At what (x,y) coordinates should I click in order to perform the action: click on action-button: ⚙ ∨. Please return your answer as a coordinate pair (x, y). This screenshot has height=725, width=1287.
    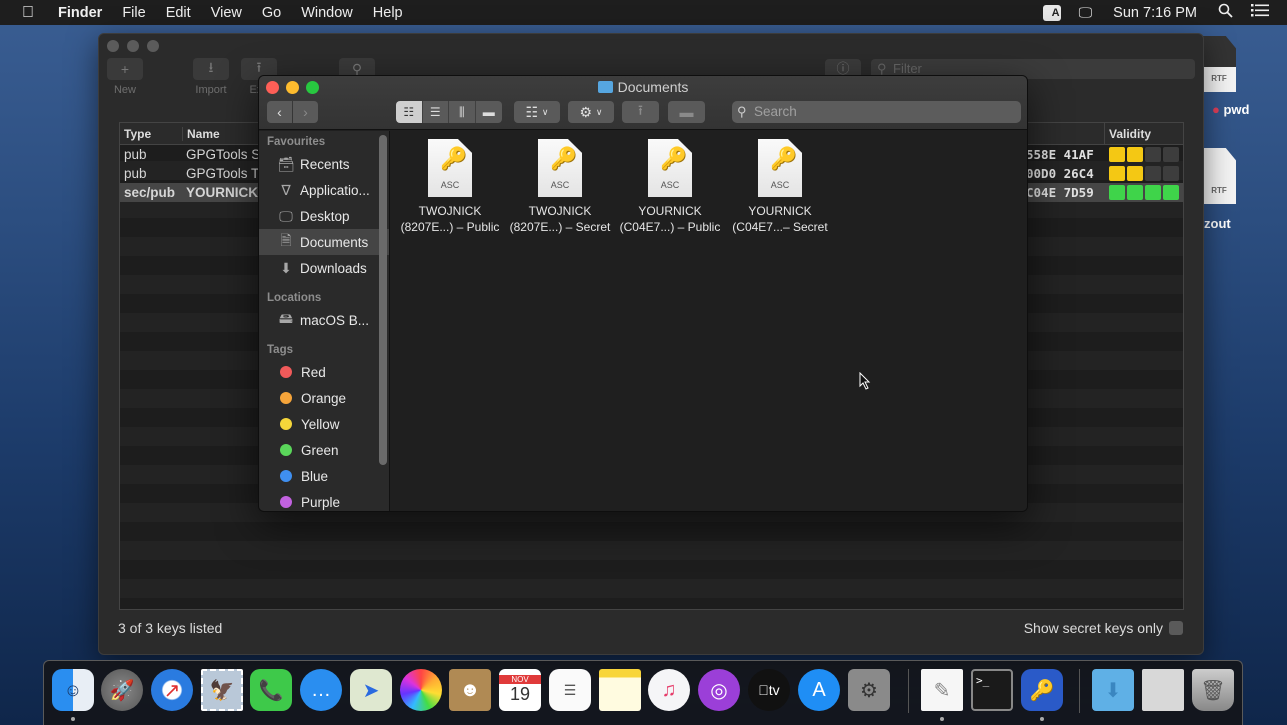
    Looking at the image, I should click on (591, 112).